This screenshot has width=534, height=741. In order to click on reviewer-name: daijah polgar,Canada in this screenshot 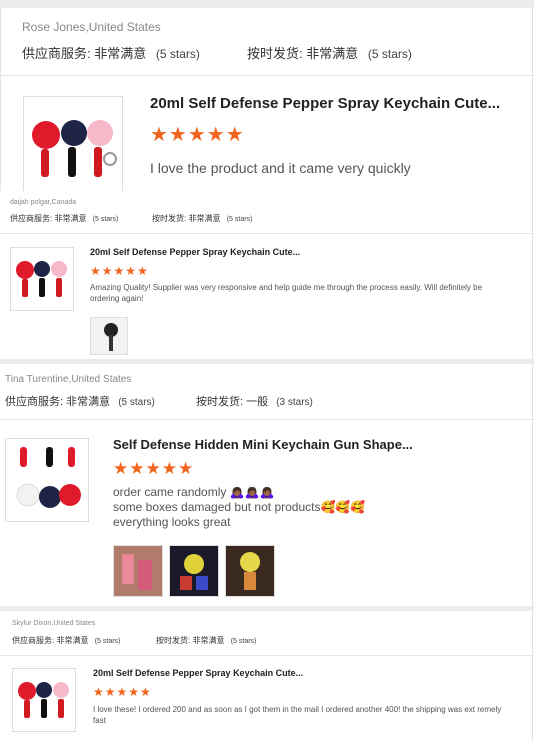, I will do `click(43, 202)`.